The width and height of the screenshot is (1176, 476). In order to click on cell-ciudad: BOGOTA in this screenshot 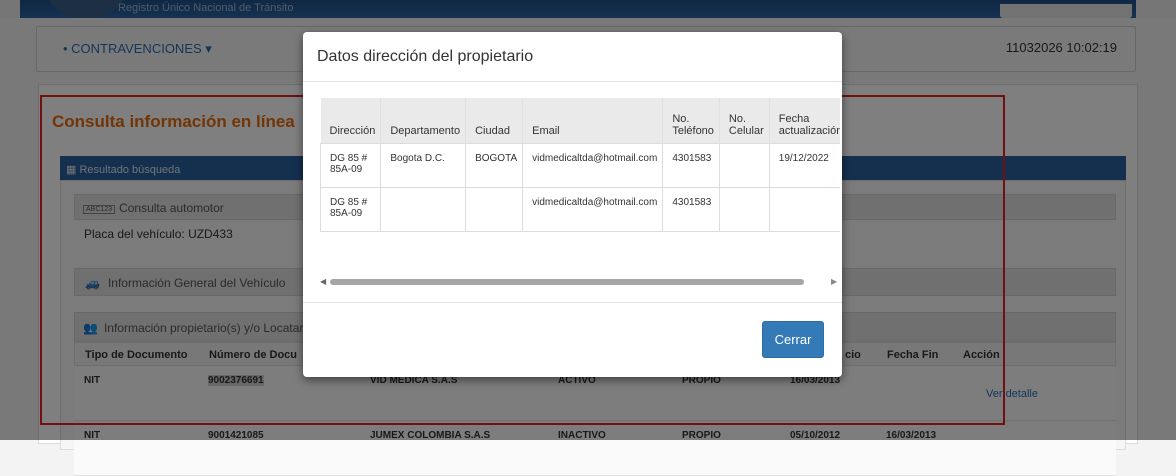, I will do `click(494, 165)`.